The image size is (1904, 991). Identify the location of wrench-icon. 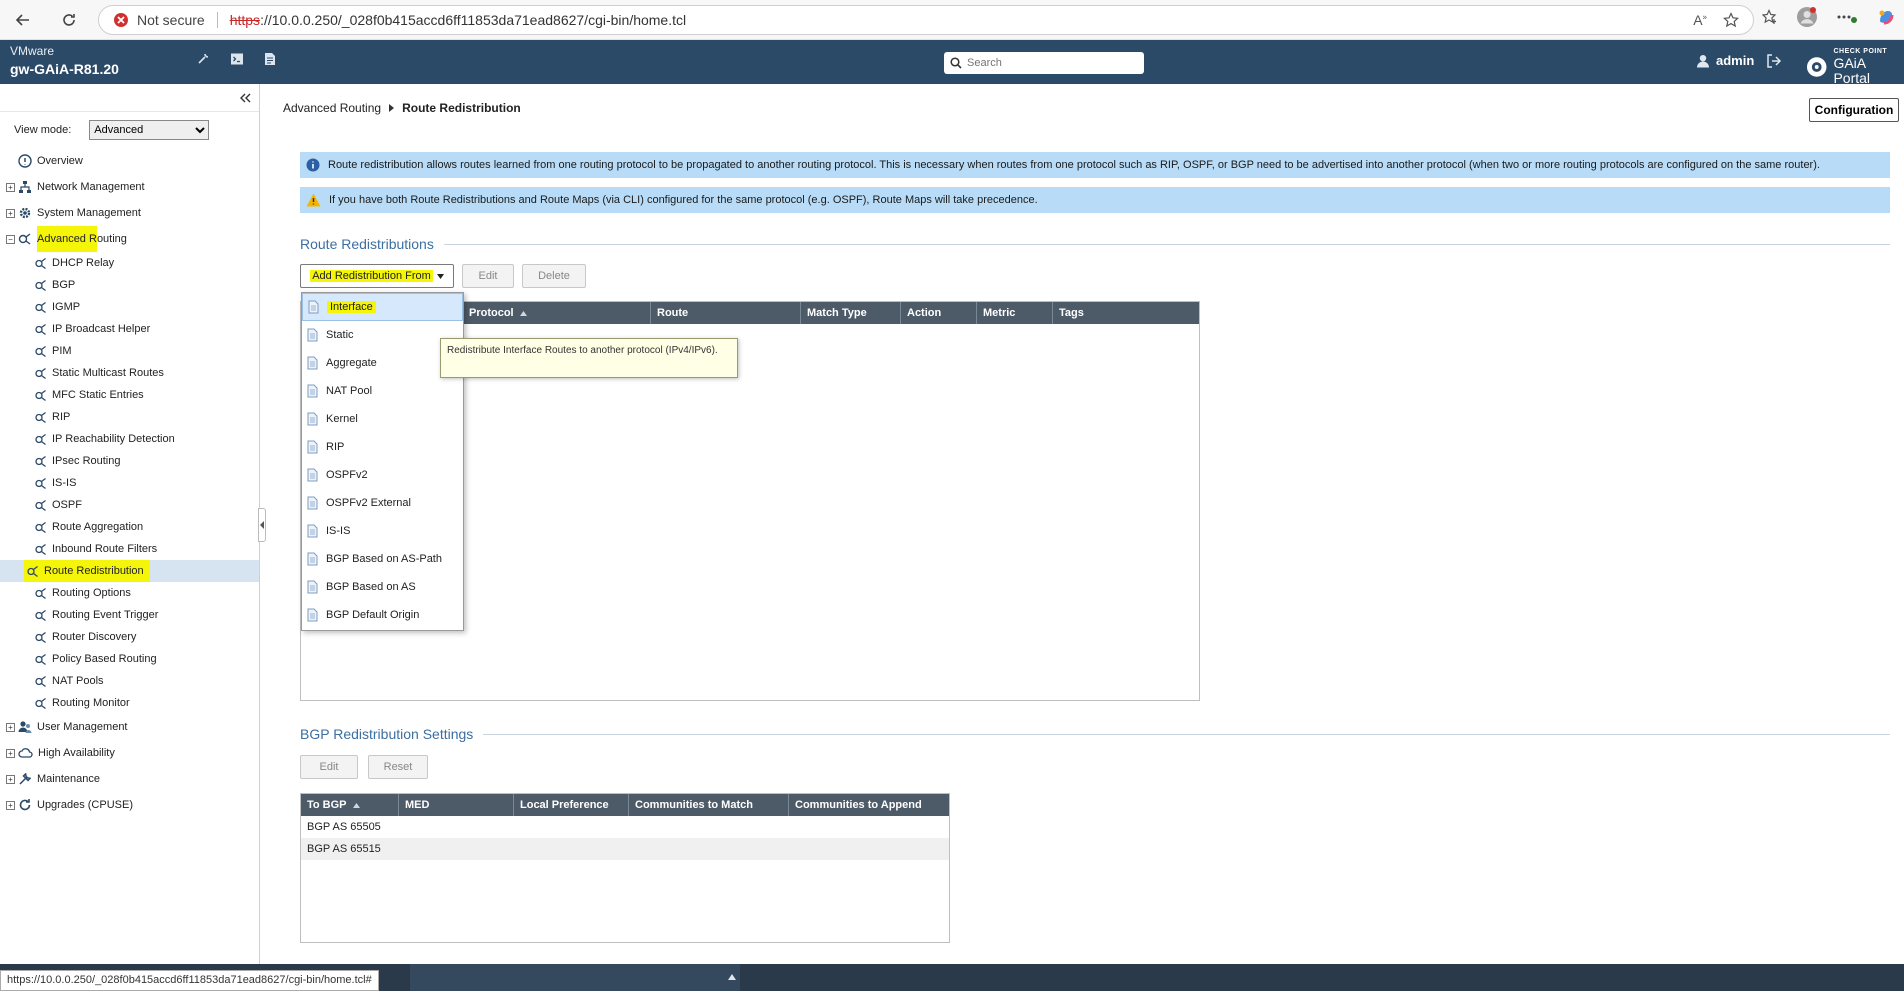
(203, 59).